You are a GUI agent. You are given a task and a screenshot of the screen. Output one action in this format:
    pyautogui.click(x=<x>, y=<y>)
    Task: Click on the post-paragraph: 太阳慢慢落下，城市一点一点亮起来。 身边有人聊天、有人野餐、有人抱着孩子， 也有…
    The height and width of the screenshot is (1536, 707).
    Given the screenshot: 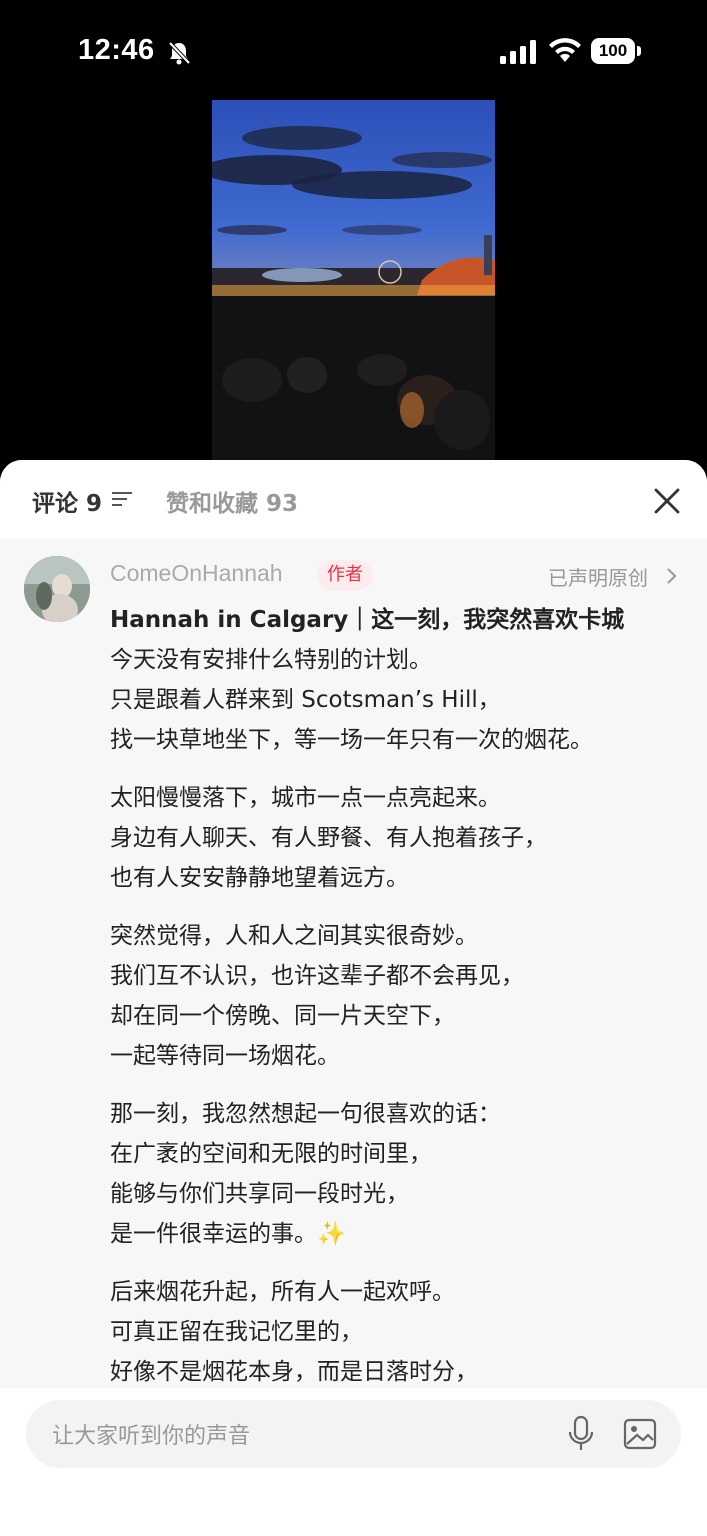 What is the action you would take?
    pyautogui.click(x=400, y=838)
    